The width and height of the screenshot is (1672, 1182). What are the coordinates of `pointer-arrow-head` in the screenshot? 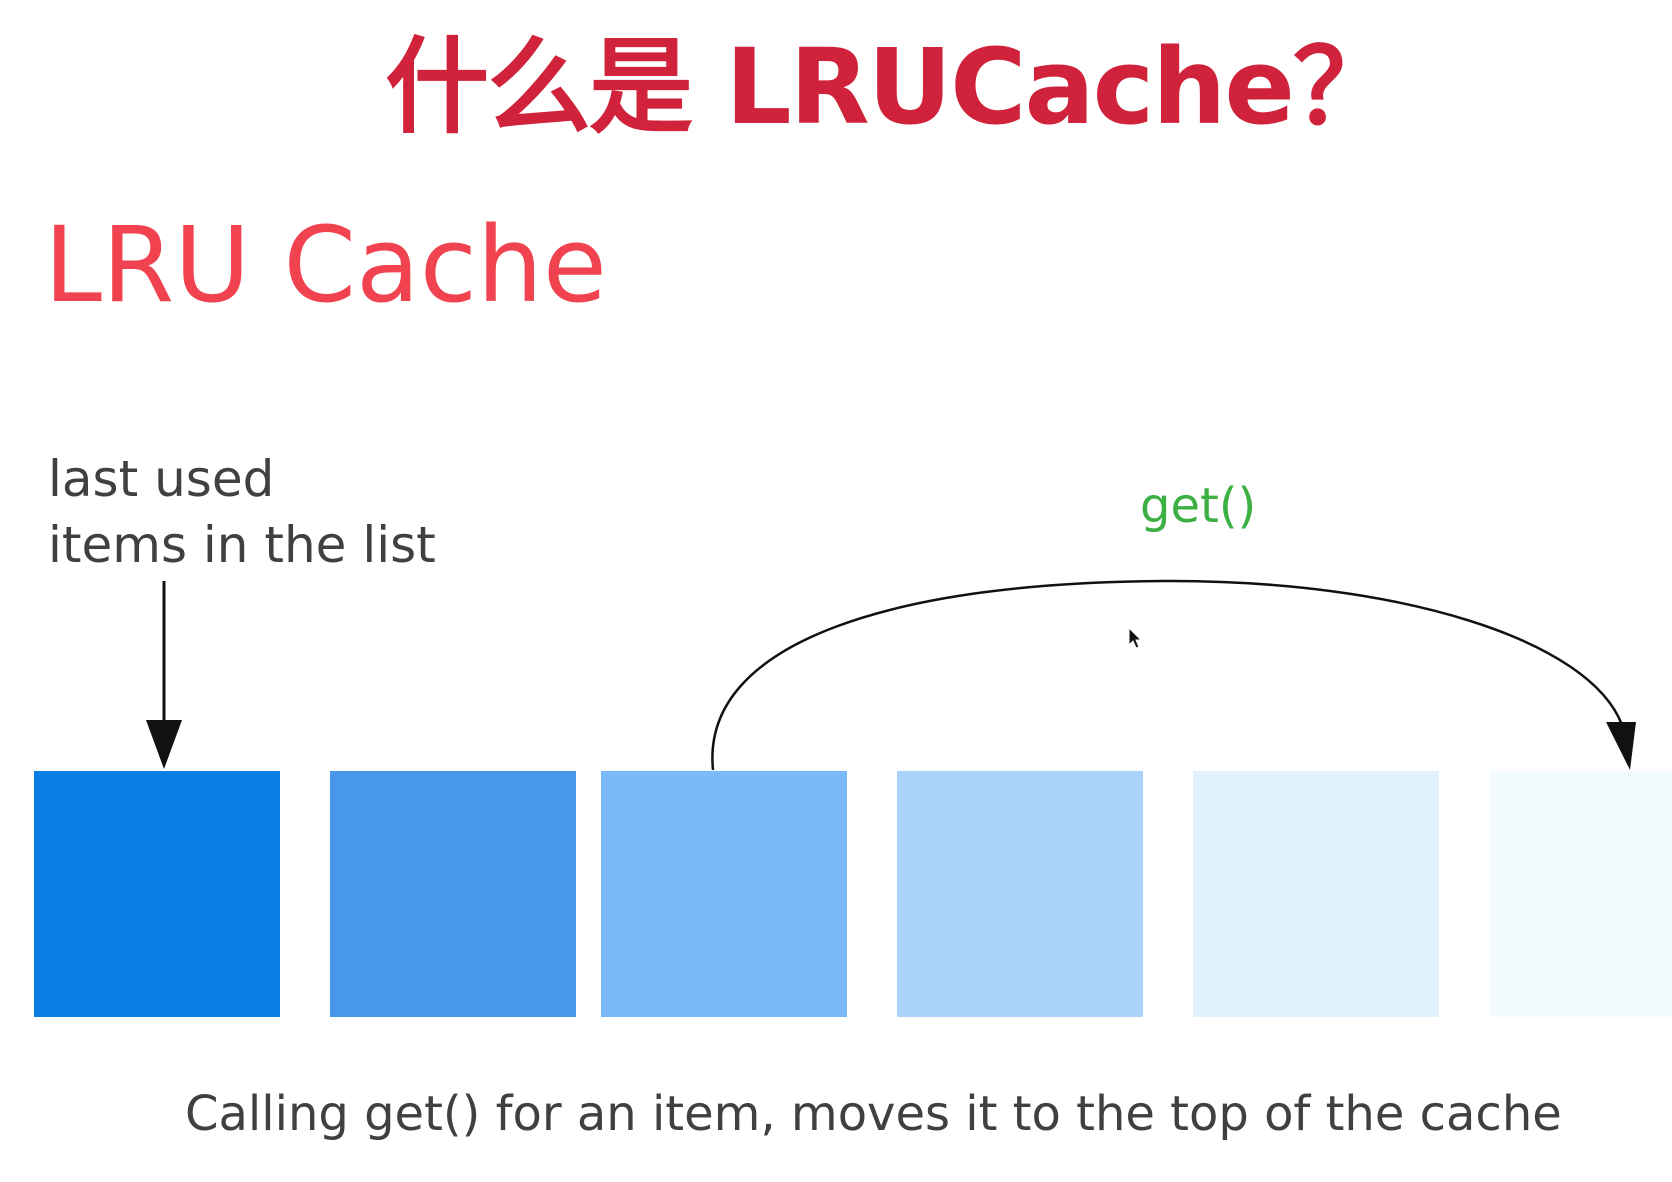 It's located at (164, 744).